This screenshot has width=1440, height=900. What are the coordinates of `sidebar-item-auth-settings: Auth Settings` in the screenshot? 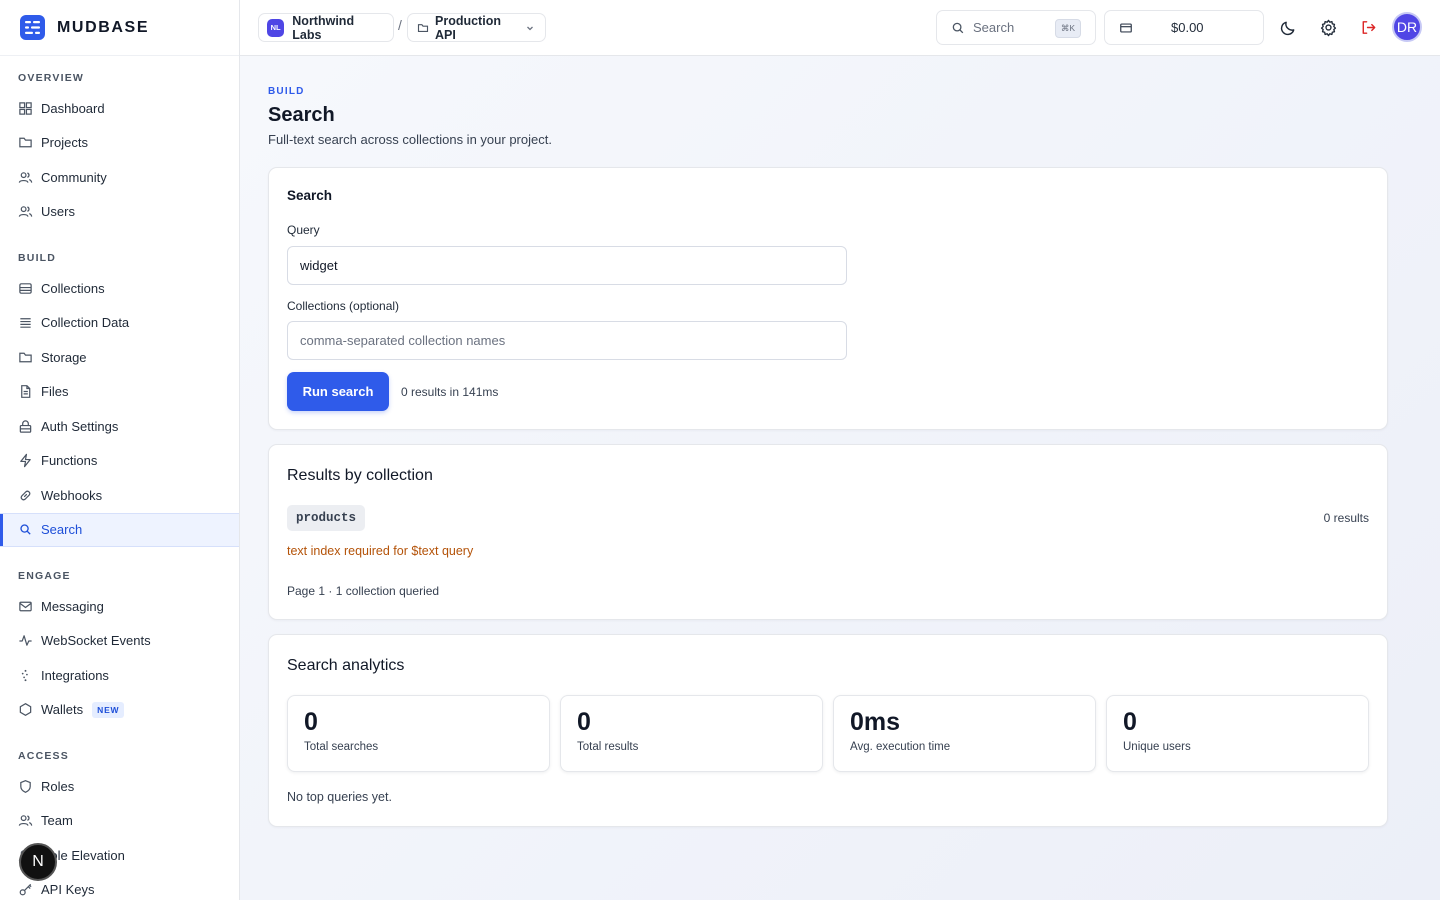 It's located at (119, 426).